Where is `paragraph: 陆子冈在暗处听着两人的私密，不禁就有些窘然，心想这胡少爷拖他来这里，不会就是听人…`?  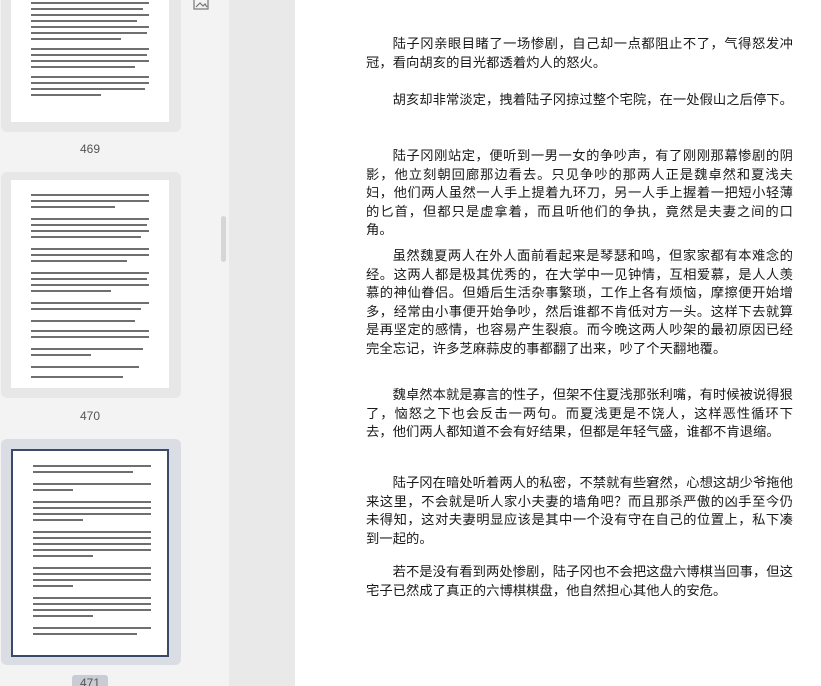 paragraph: 陆子冈在暗处听着两人的私密，不禁就有些窘然，心想这胡少爷拖他来这里，不会就是听人… is located at coordinates (579, 511).